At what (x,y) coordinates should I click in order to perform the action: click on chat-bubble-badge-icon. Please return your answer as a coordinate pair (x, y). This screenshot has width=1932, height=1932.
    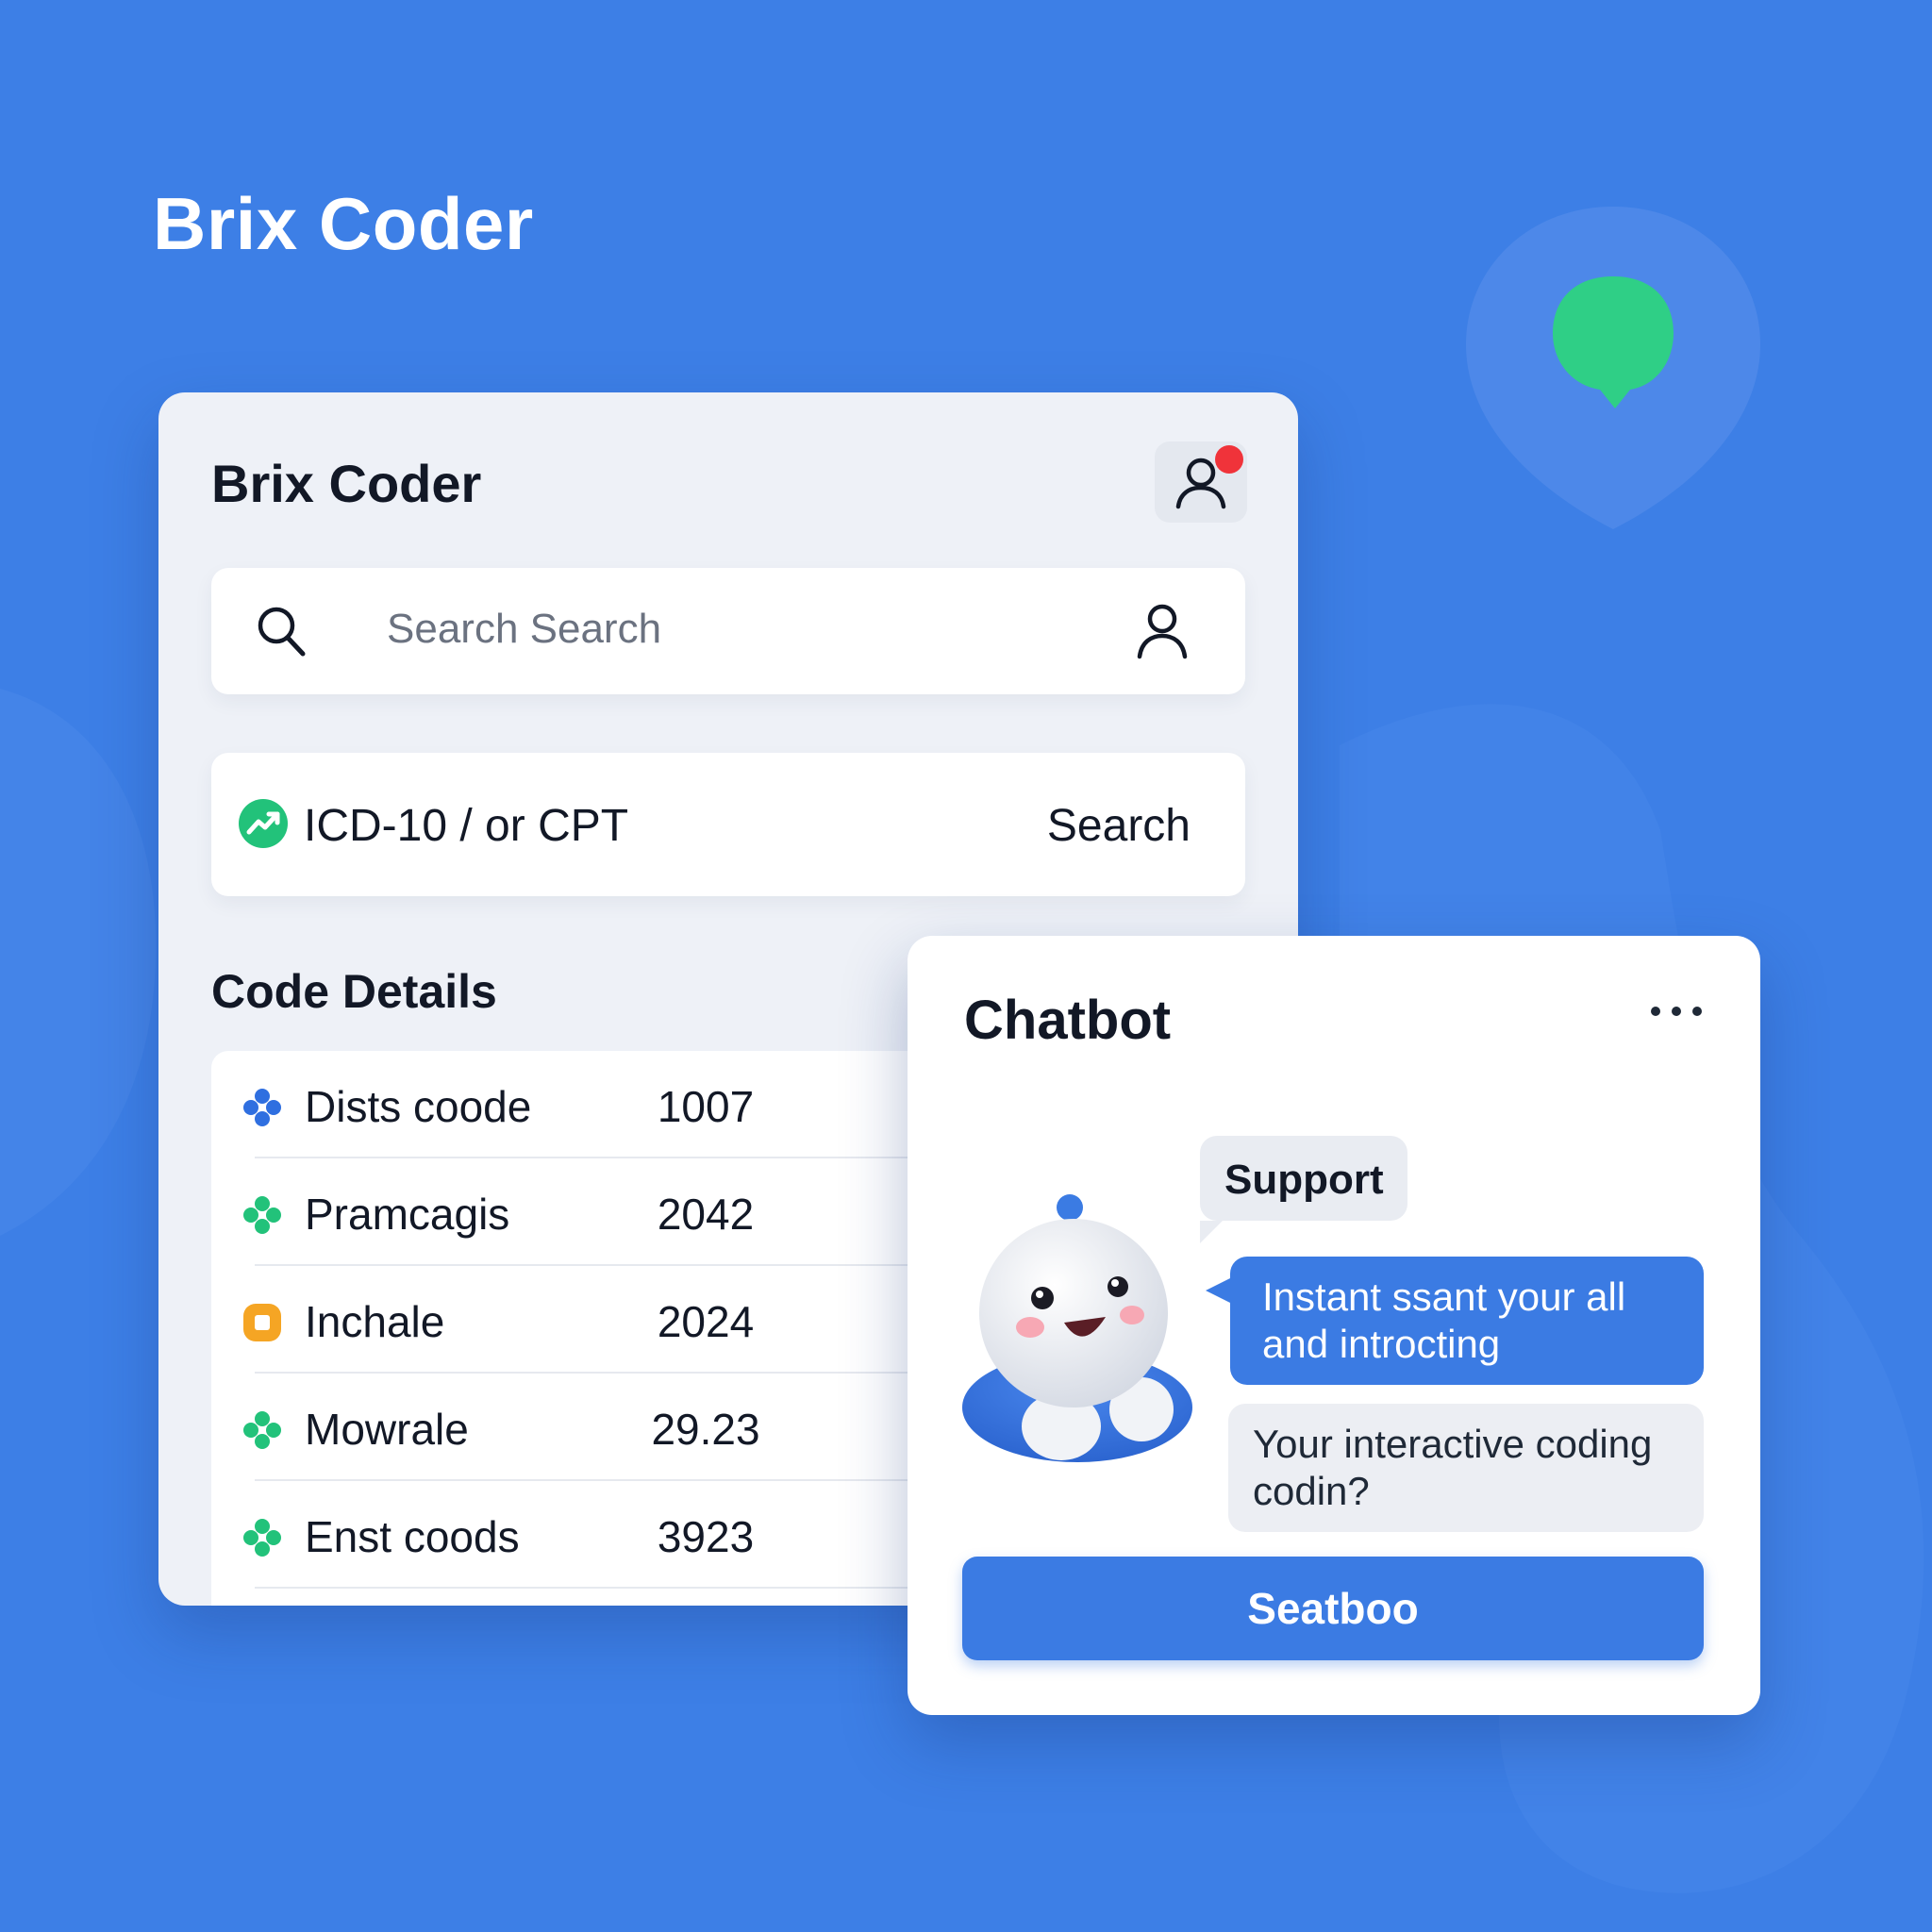
    Looking at the image, I should click on (1613, 368).